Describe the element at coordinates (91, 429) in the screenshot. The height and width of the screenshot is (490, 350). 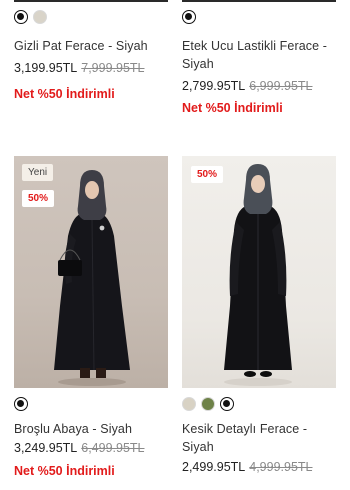
I see `product-name: Broşlu Abaya - Siyah` at that location.